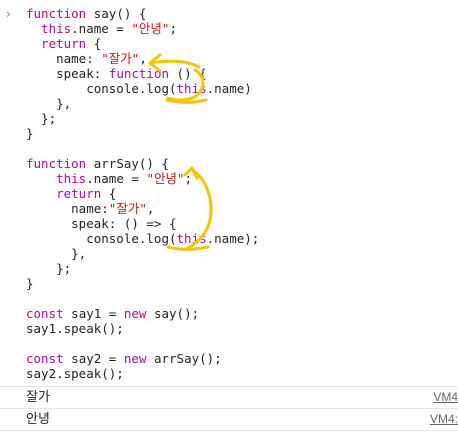  I want to click on code-text: .name), so click(229, 88).